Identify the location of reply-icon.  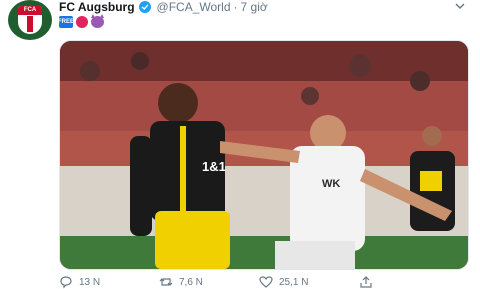
(66, 282).